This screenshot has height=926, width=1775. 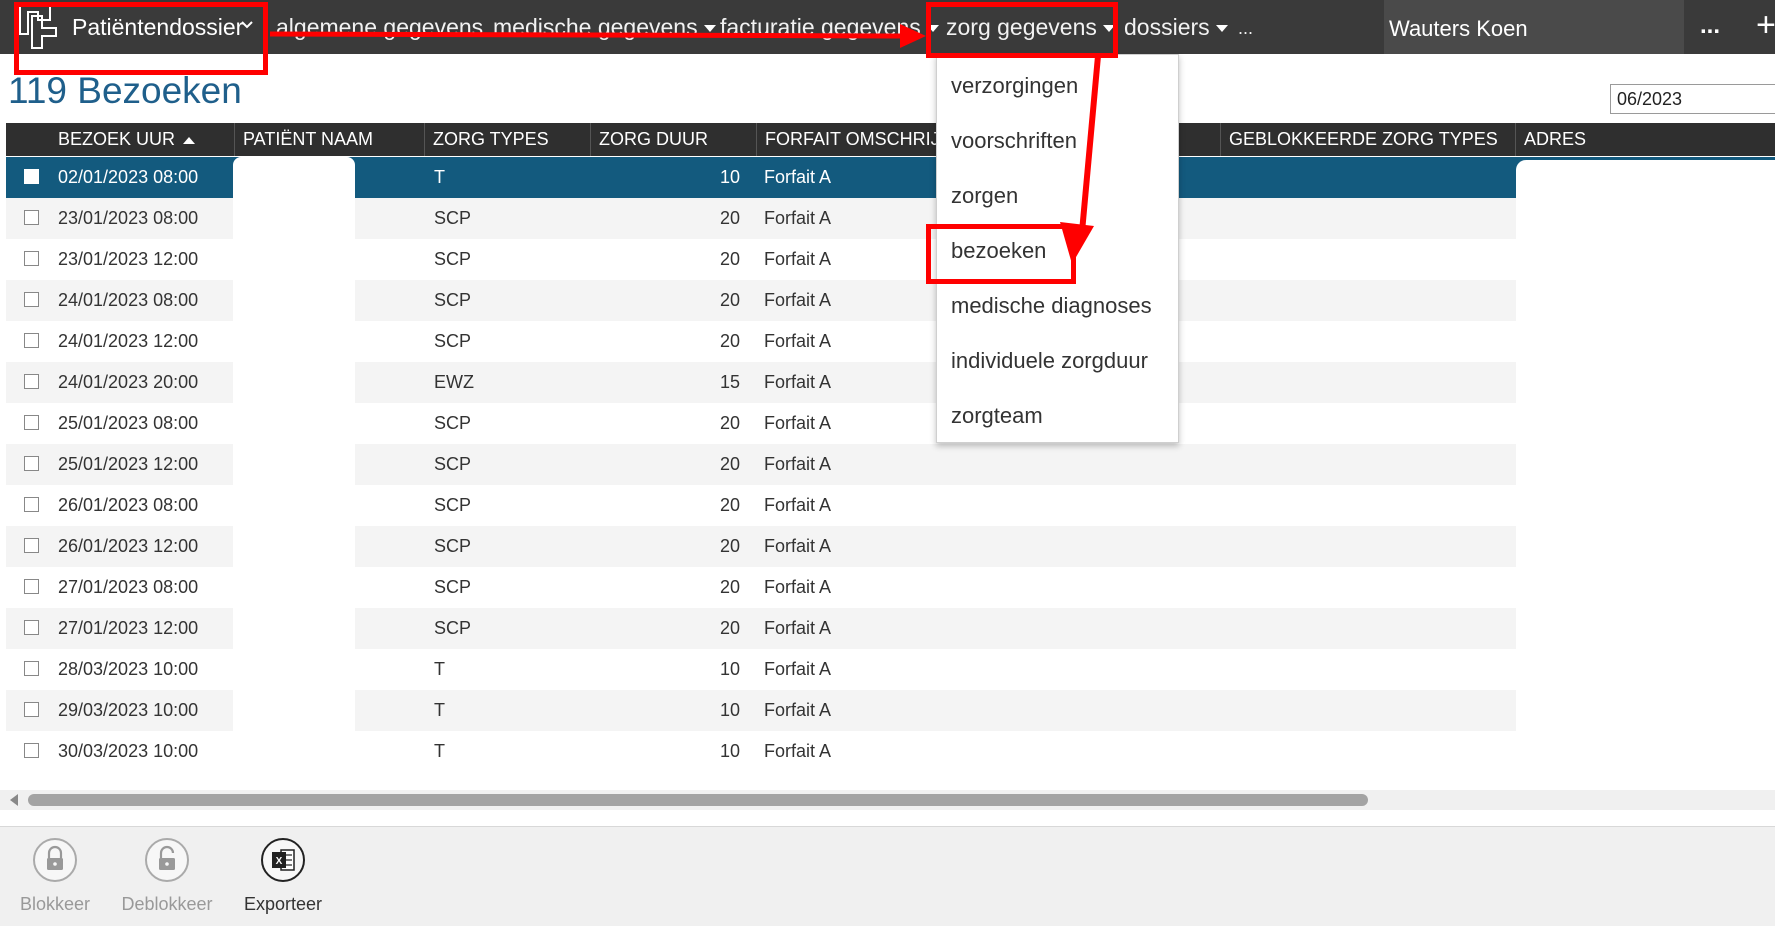 What do you see at coordinates (1051, 306) in the screenshot?
I see `menu-item-medische-diagnoses: medische diagnoses` at bounding box center [1051, 306].